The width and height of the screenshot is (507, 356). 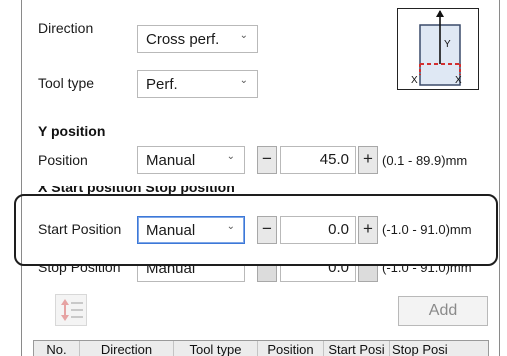 I want to click on start-position-mode-combobox: Manual ⌄, so click(x=191, y=230).